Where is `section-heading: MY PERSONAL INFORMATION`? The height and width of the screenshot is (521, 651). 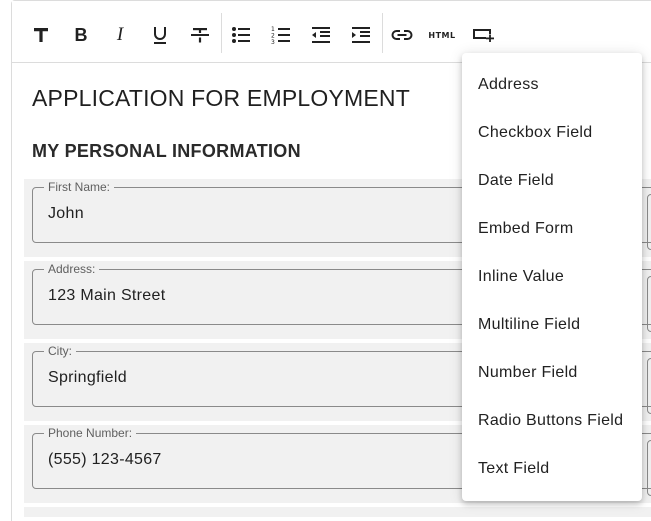 section-heading: MY PERSONAL INFORMATION is located at coordinates (166, 151).